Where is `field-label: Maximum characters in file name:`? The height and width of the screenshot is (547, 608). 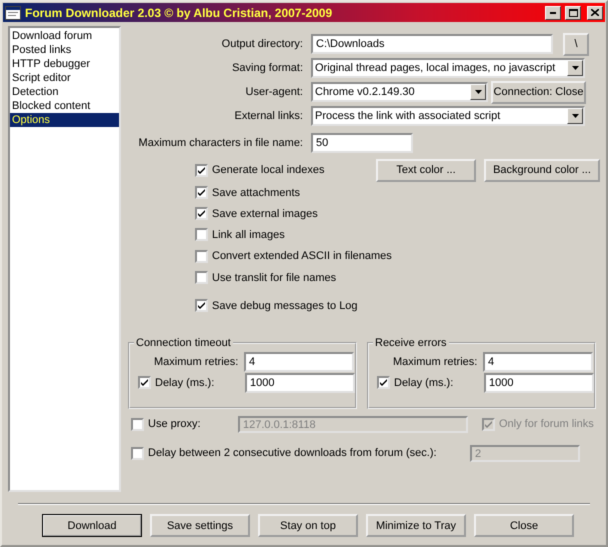 field-label: Maximum characters in file name: is located at coordinates (220, 143).